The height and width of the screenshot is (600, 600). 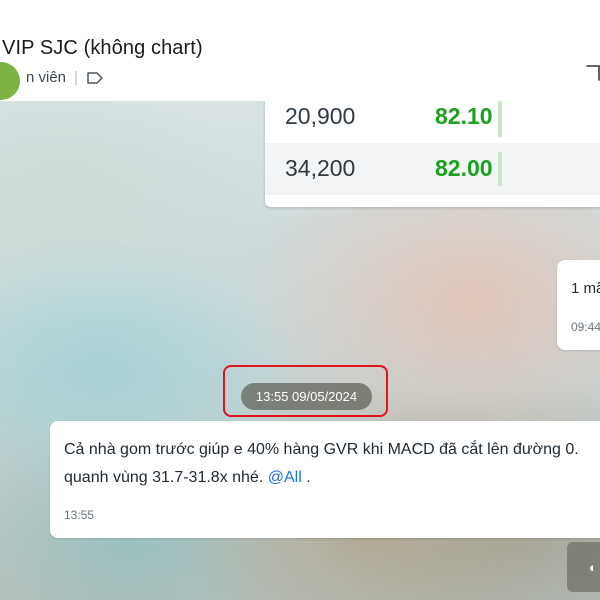 What do you see at coordinates (585, 327) in the screenshot?
I see `message-time: 09:44` at bounding box center [585, 327].